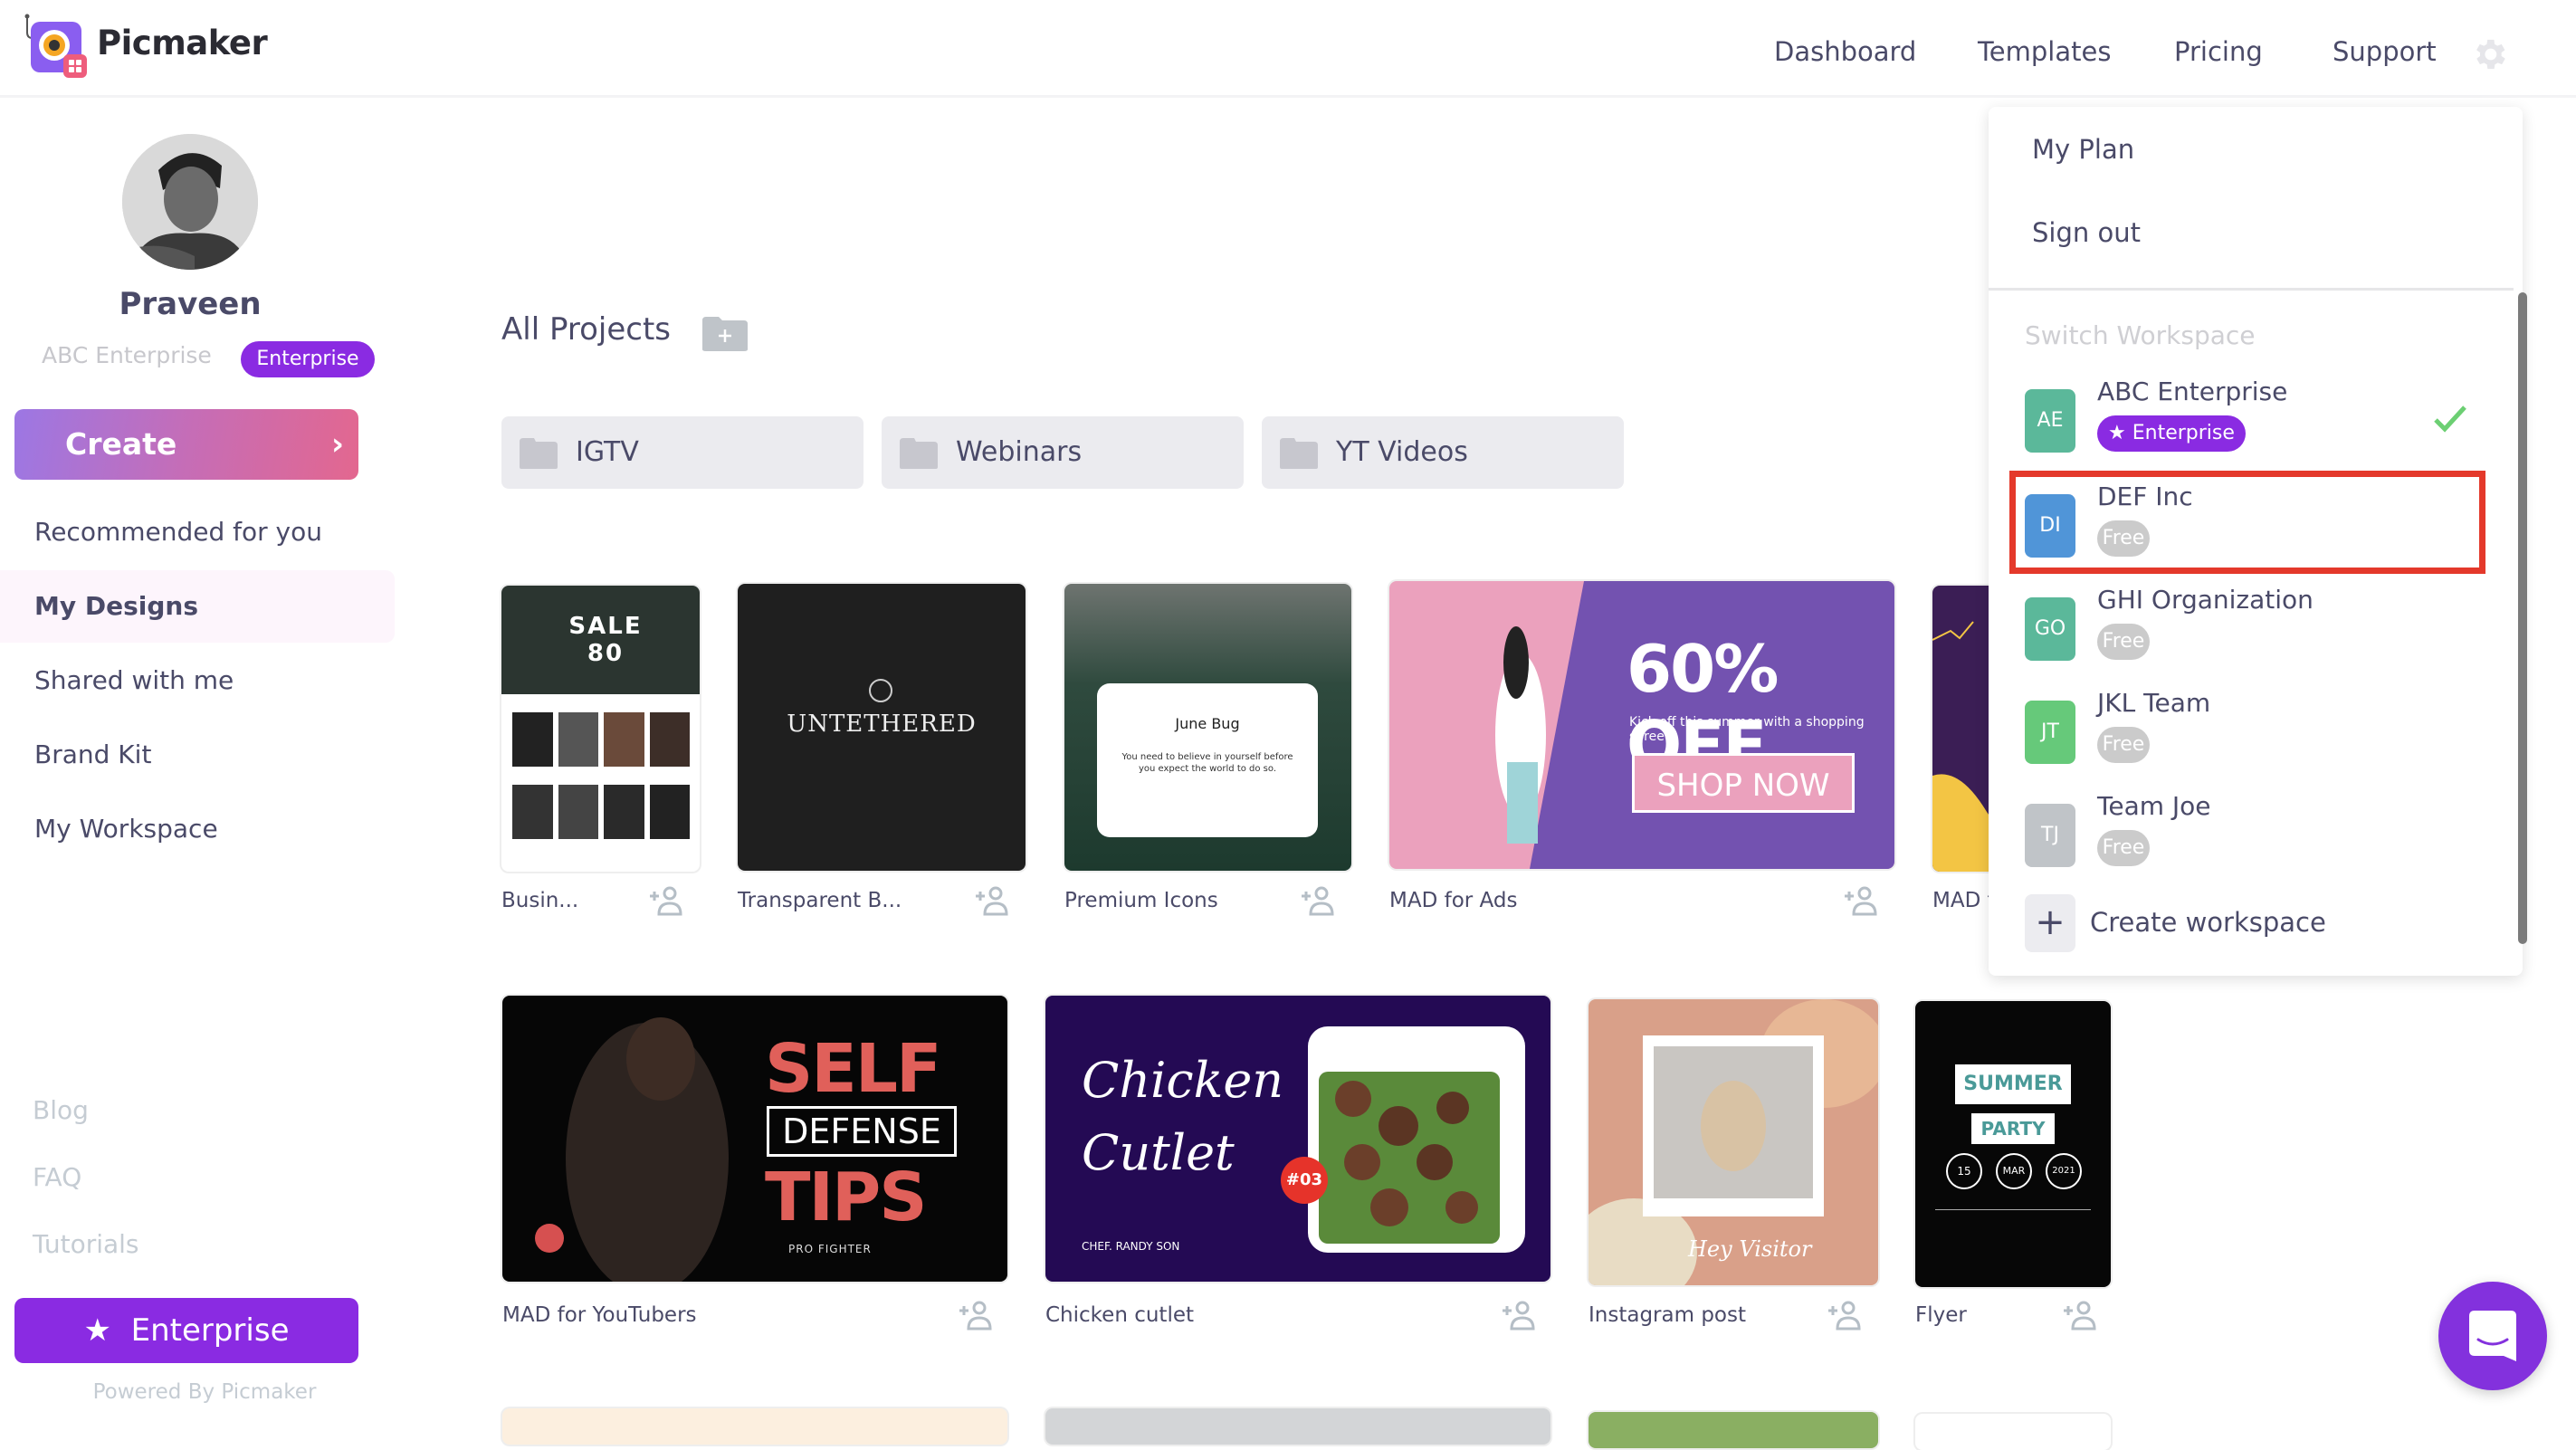  I want to click on folder-label: YT Videos, so click(1402, 452).